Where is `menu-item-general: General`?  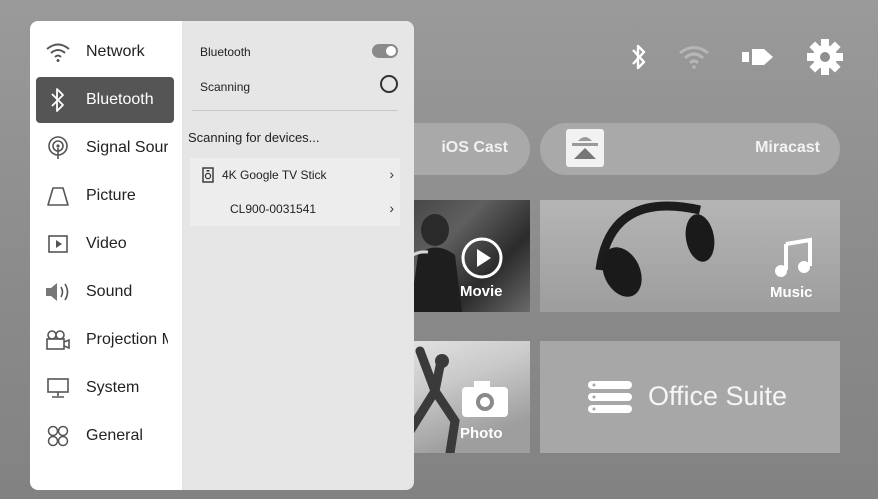 menu-item-general: General is located at coordinates (105, 436).